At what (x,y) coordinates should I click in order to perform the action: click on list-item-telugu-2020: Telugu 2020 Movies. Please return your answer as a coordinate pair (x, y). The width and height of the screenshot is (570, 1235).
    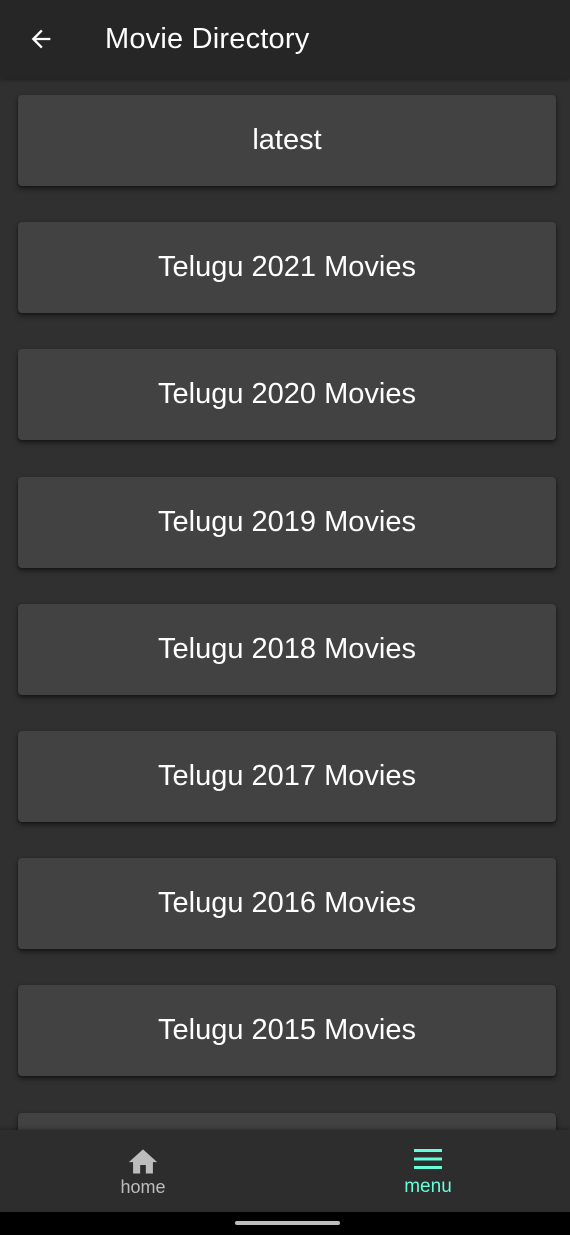
    Looking at the image, I should click on (287, 394).